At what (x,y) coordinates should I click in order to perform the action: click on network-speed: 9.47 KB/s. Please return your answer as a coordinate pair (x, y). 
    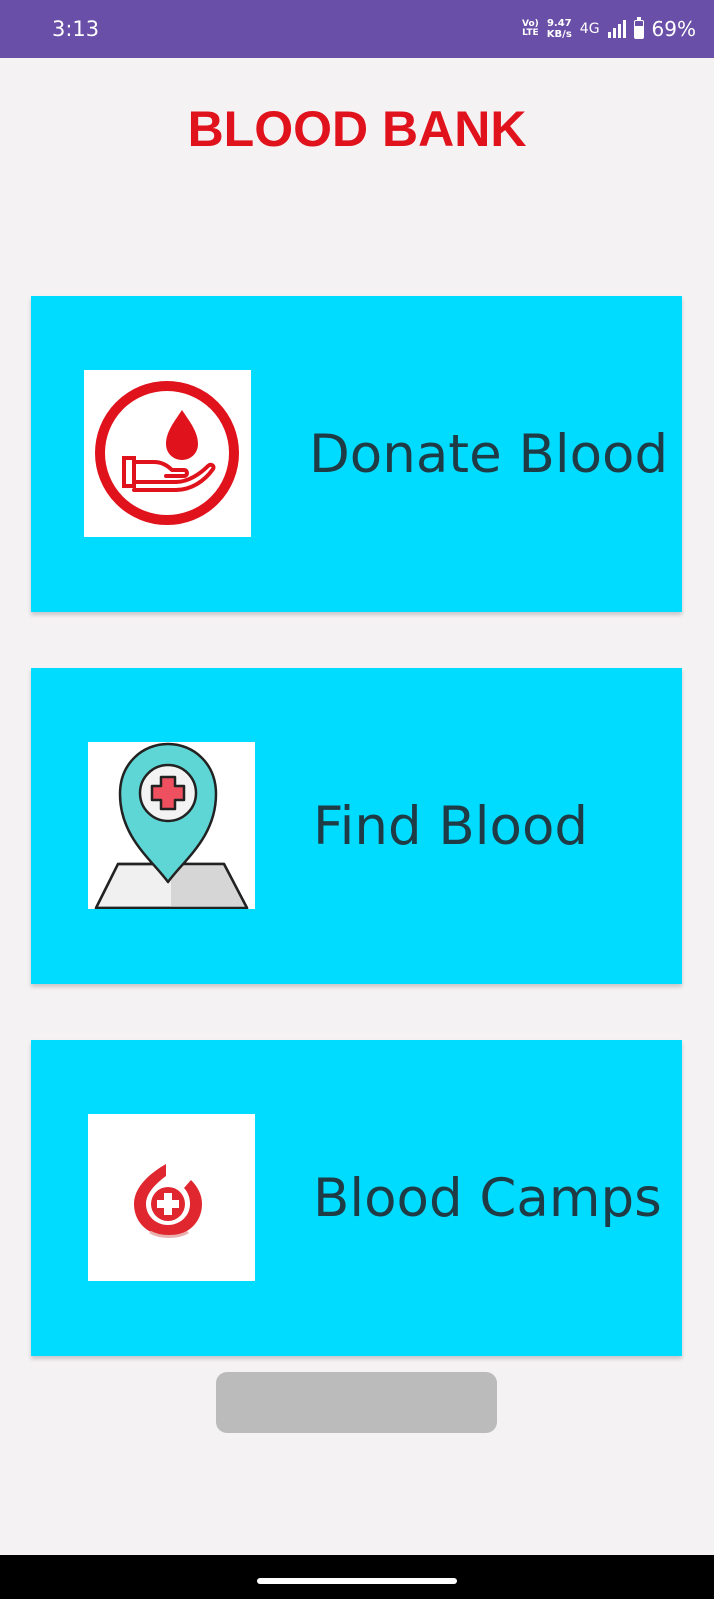
    Looking at the image, I should click on (559, 29).